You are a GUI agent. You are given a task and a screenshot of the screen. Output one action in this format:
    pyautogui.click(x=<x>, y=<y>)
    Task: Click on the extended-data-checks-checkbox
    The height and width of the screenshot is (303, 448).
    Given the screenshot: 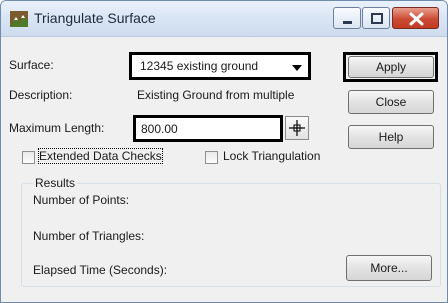 What is the action you would take?
    pyautogui.click(x=28, y=157)
    